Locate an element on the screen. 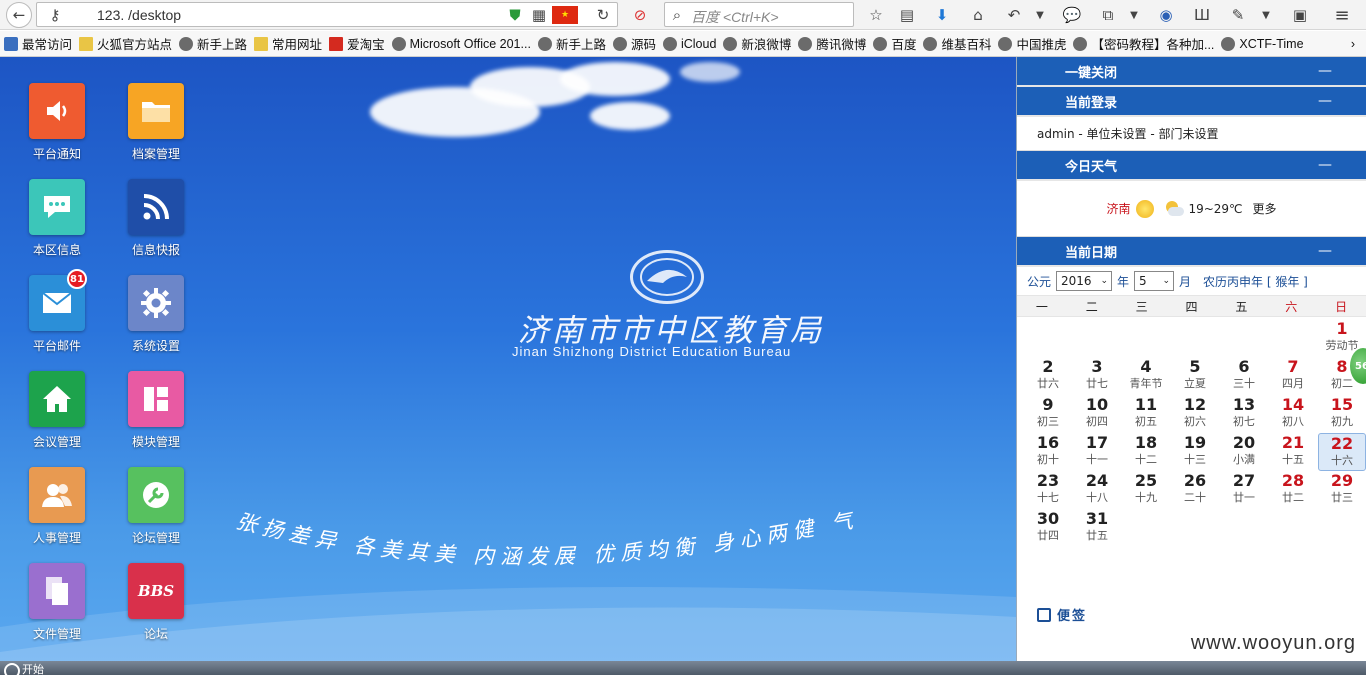 This screenshot has height=679, width=1366. reader-icon: ▤ is located at coordinates (907, 15).